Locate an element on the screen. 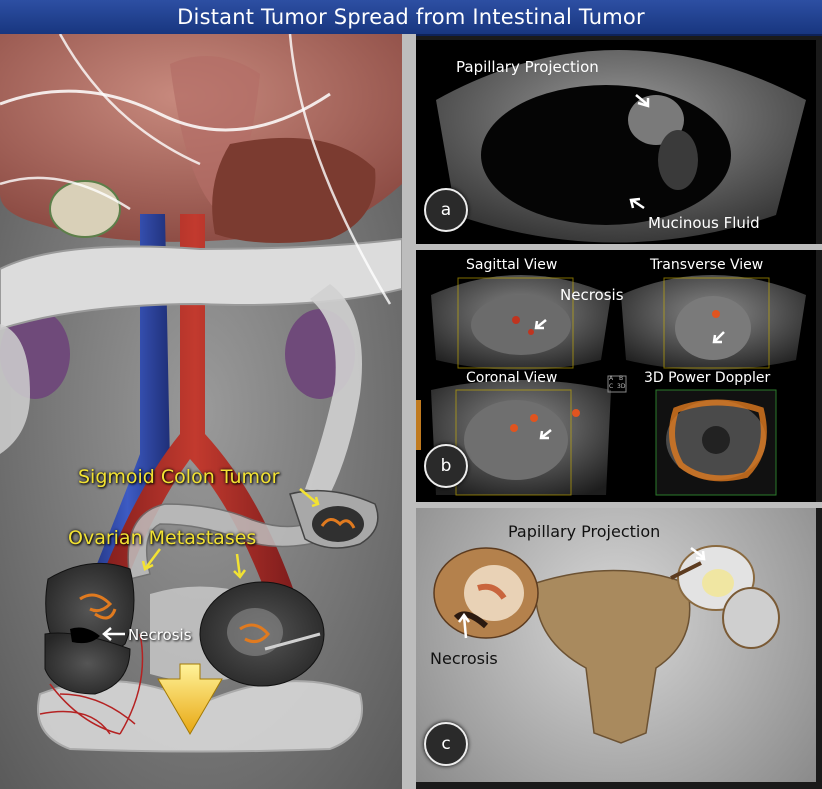 This screenshot has width=822, height=789. coronal-view-label: Coronal View is located at coordinates (512, 378).